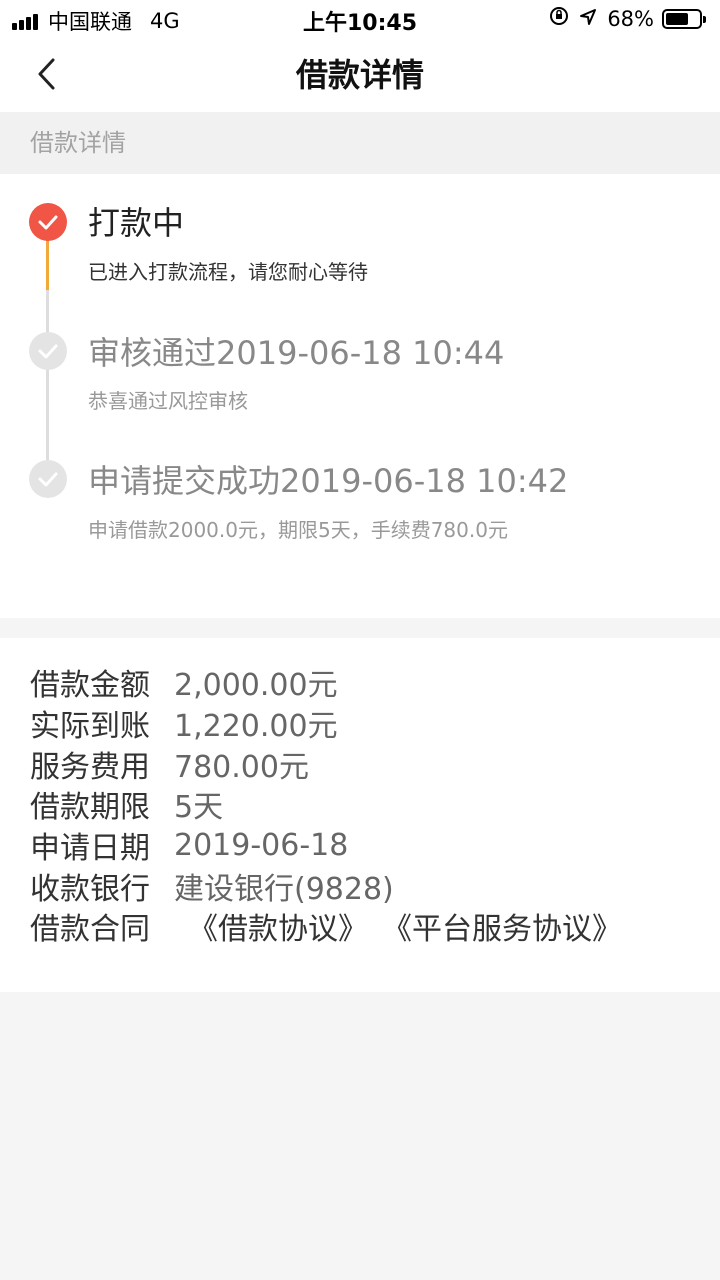 This screenshot has height=1280, width=720. I want to click on contract-row: 借款合同 《借款协议》 《平台服务协议》, so click(360, 926).